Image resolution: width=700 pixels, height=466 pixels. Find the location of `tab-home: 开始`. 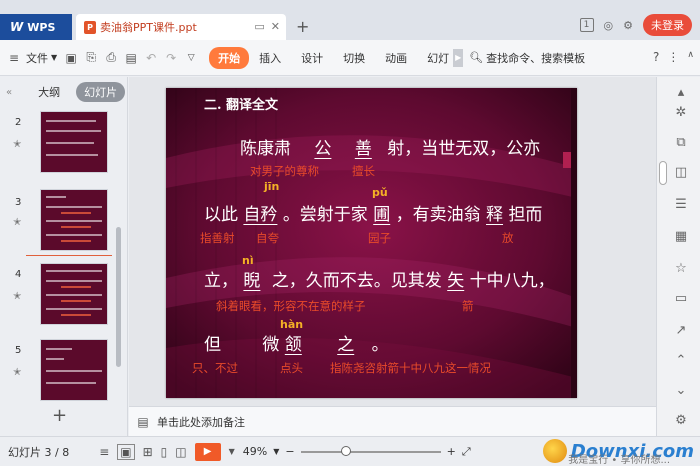

tab-home: 开始 is located at coordinates (229, 57).